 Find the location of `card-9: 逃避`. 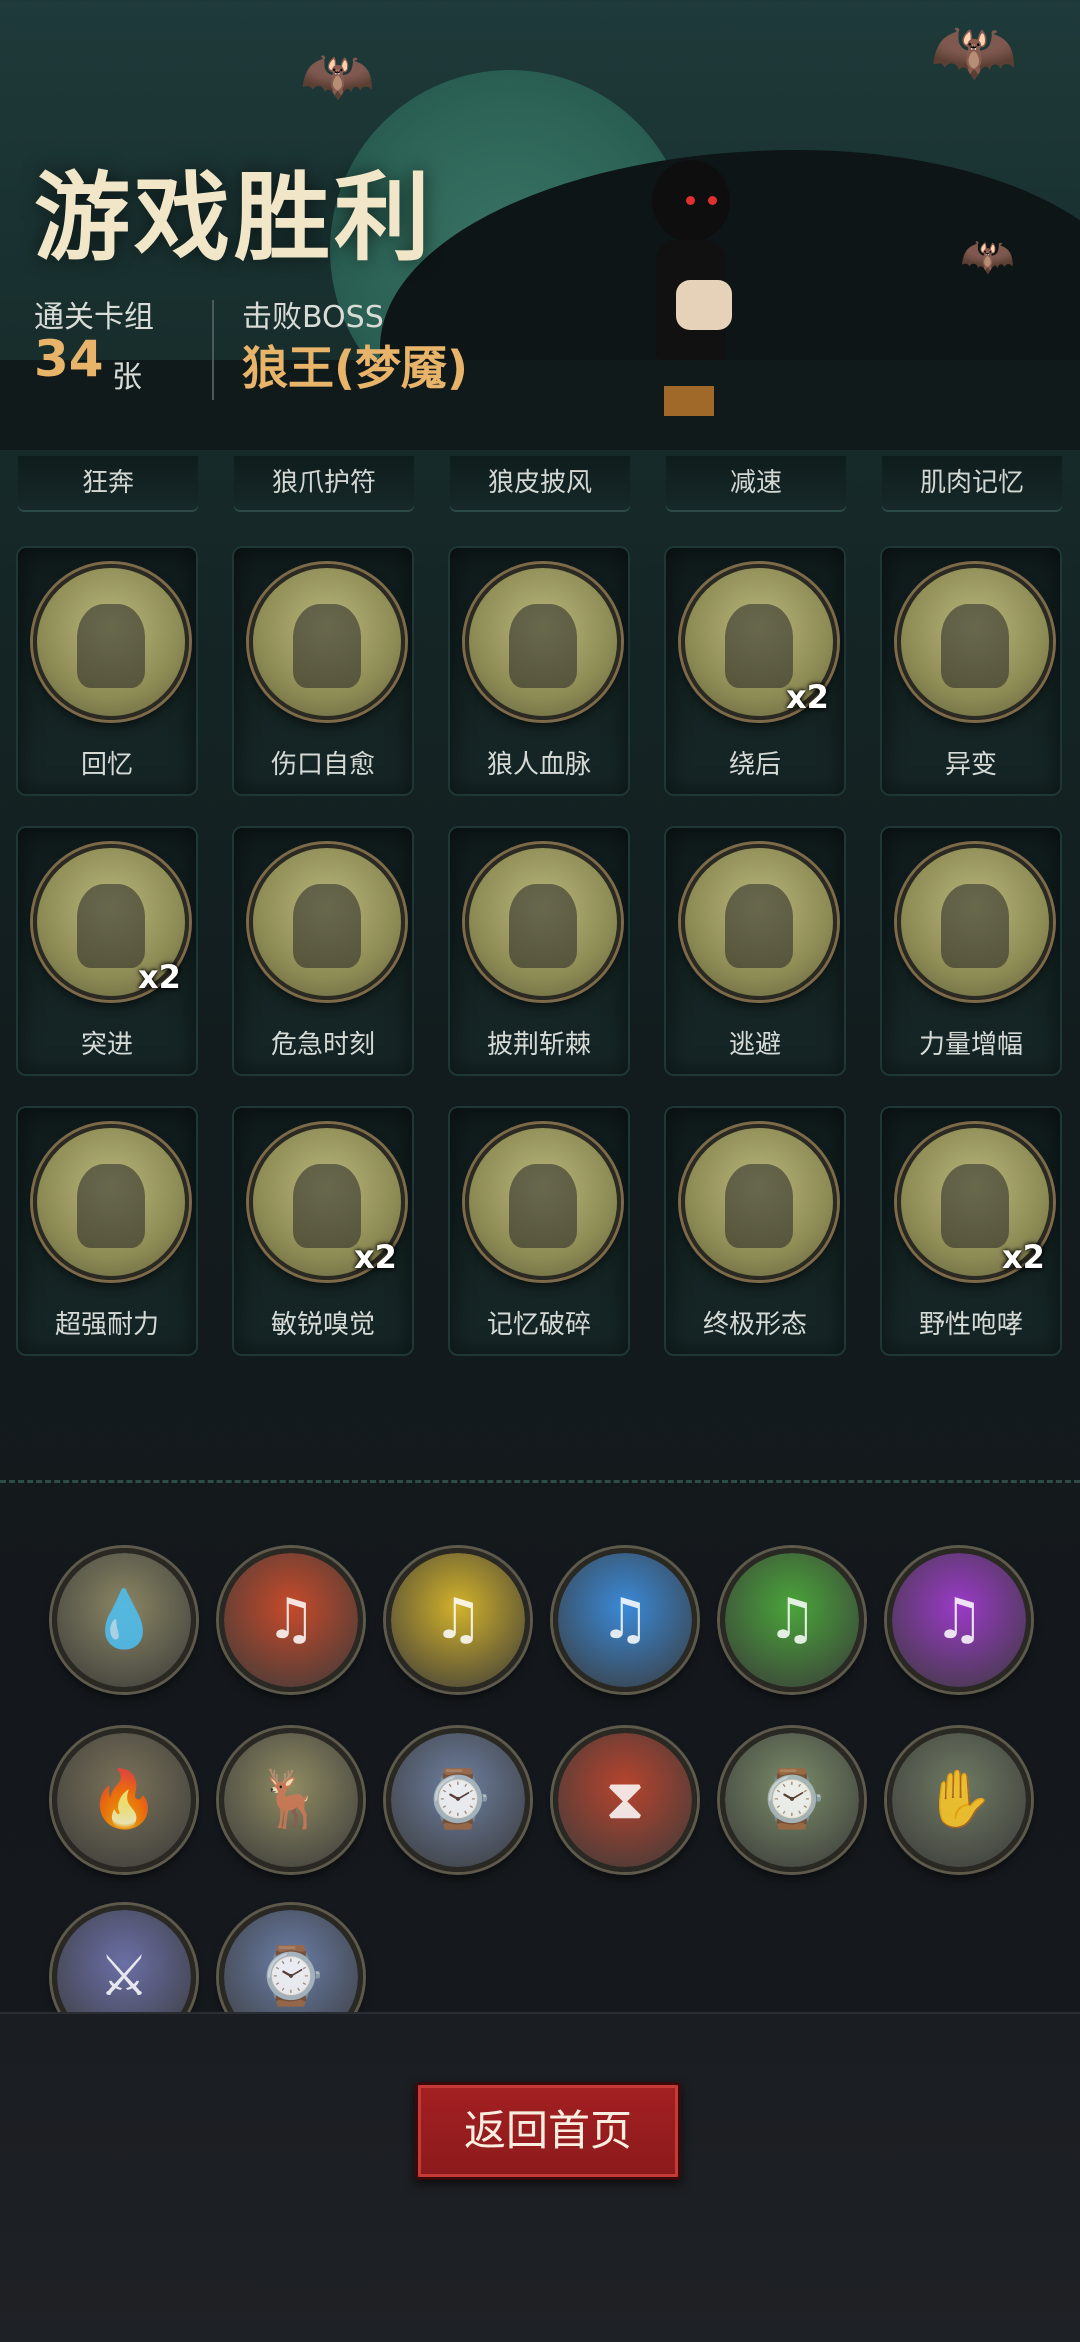

card-9: 逃避 is located at coordinates (755, 951).